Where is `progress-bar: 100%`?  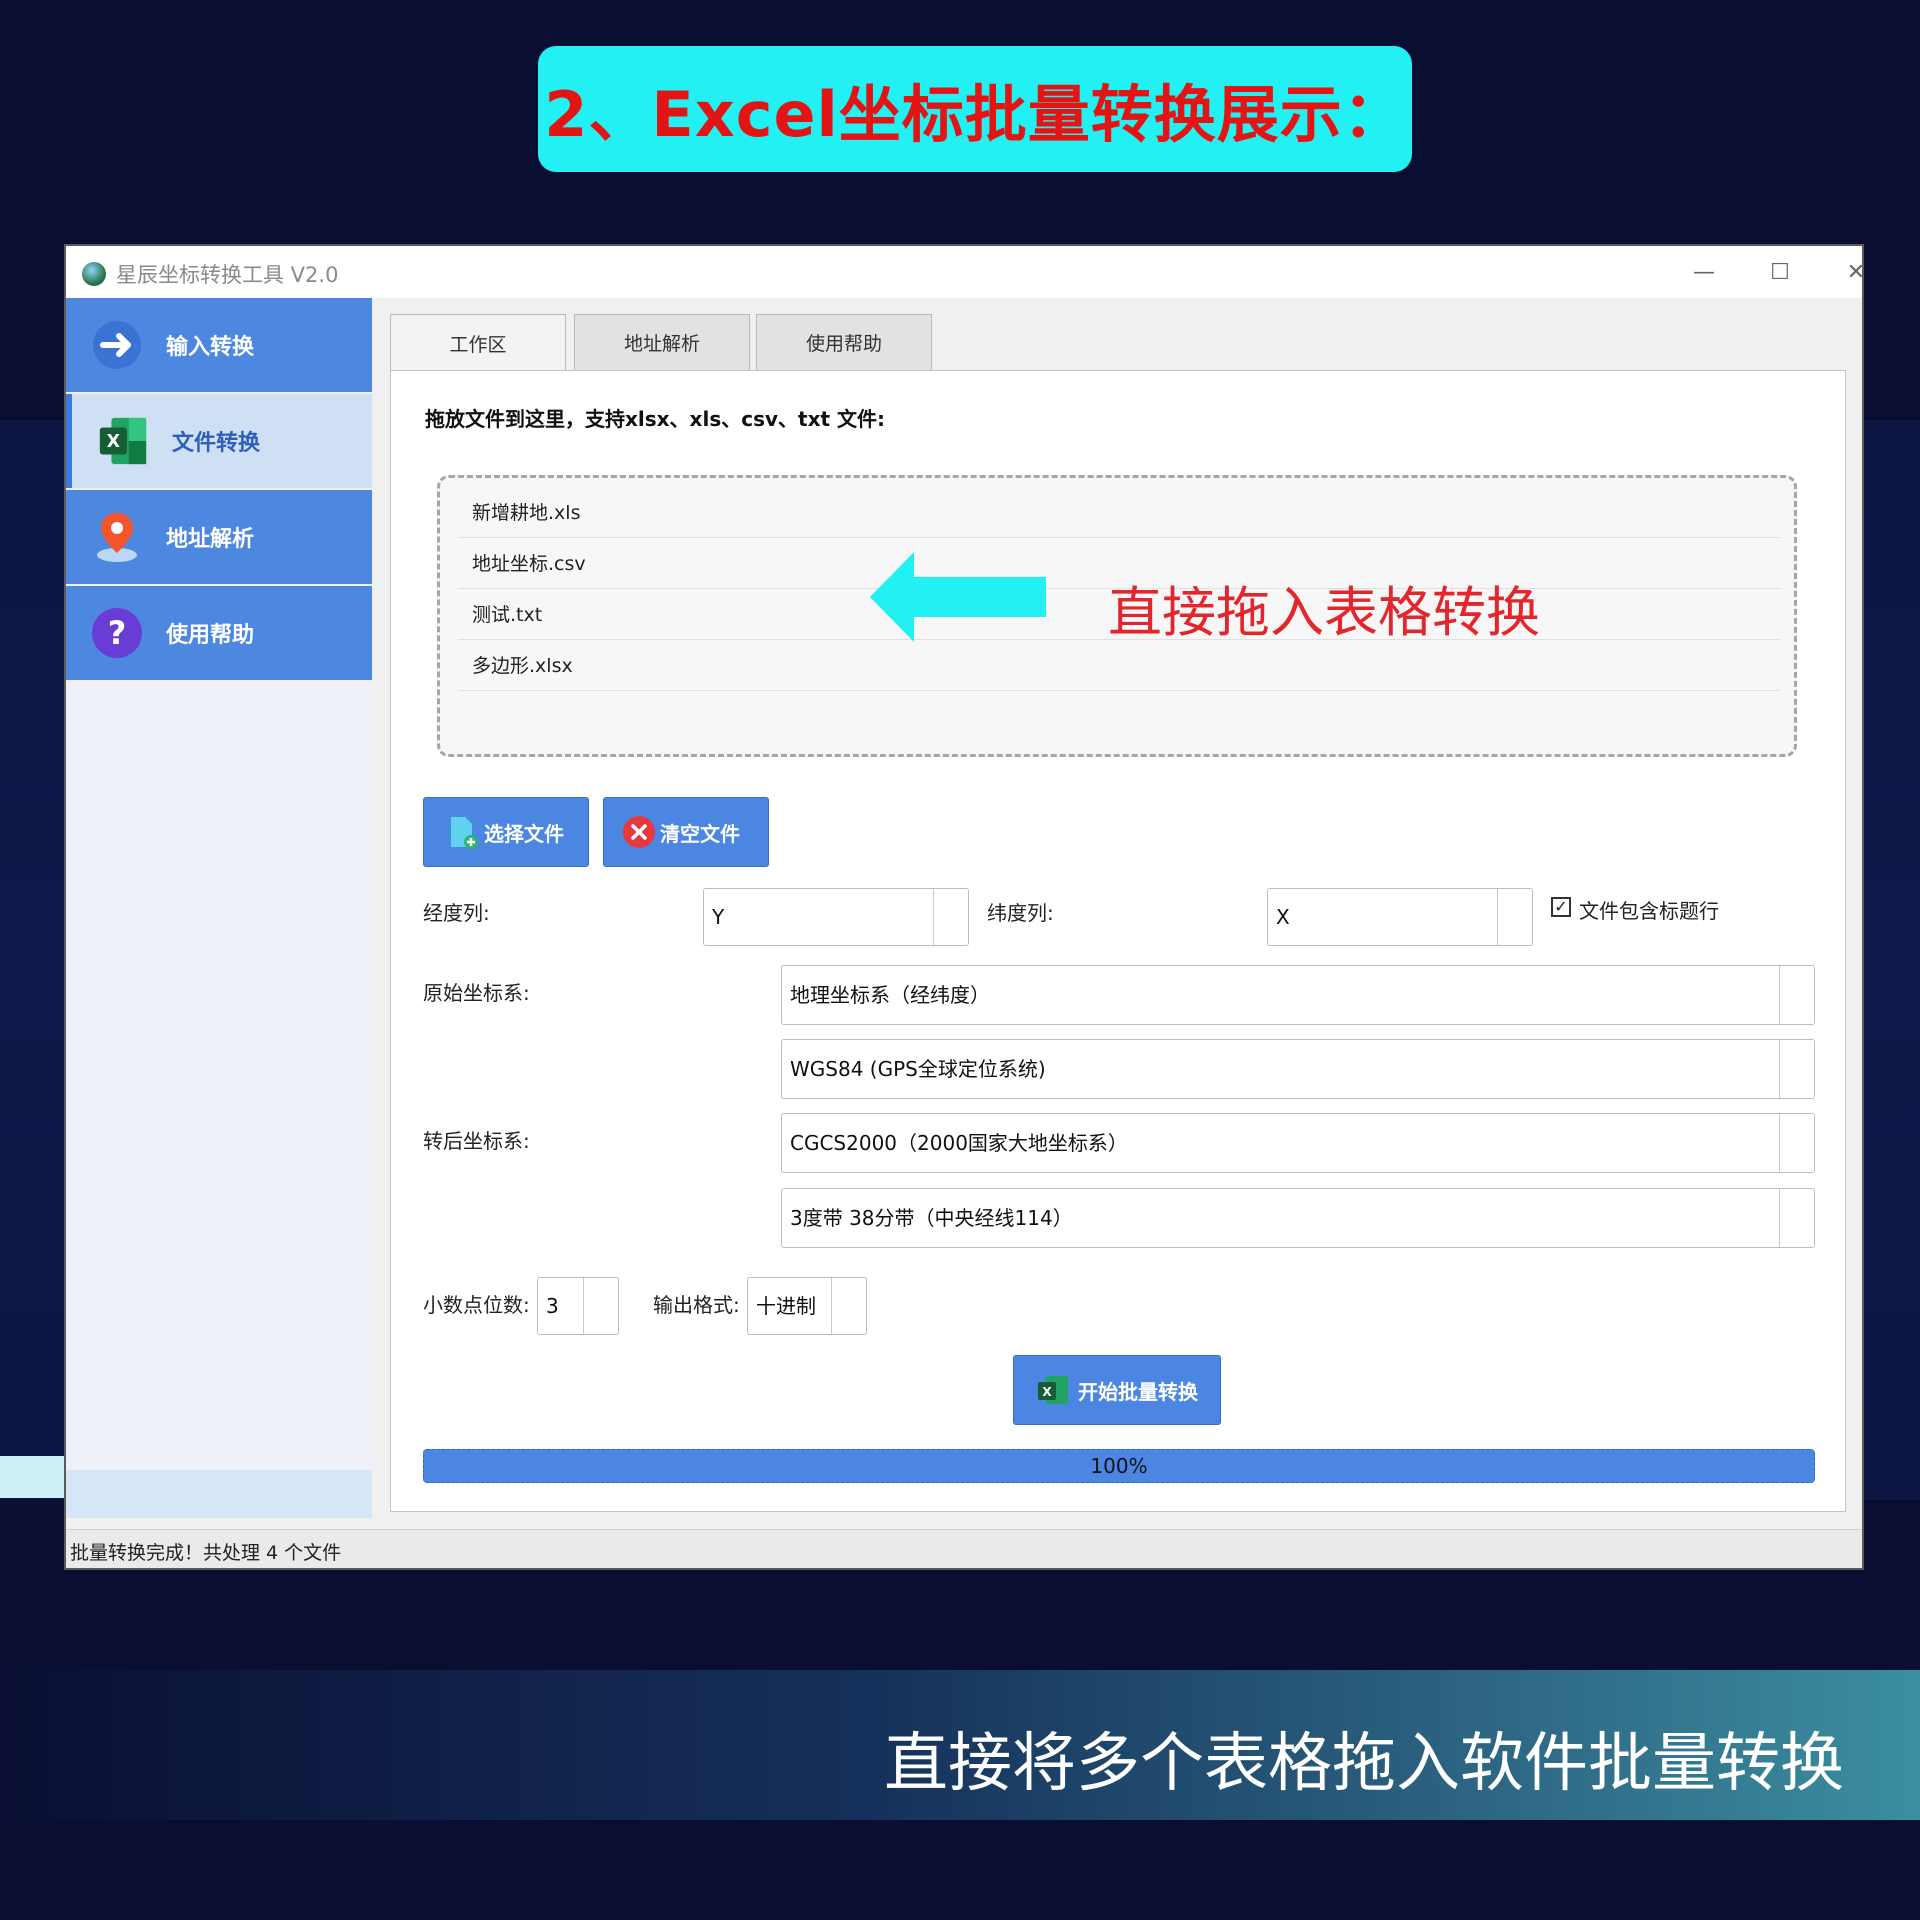 progress-bar: 100% is located at coordinates (1119, 1466).